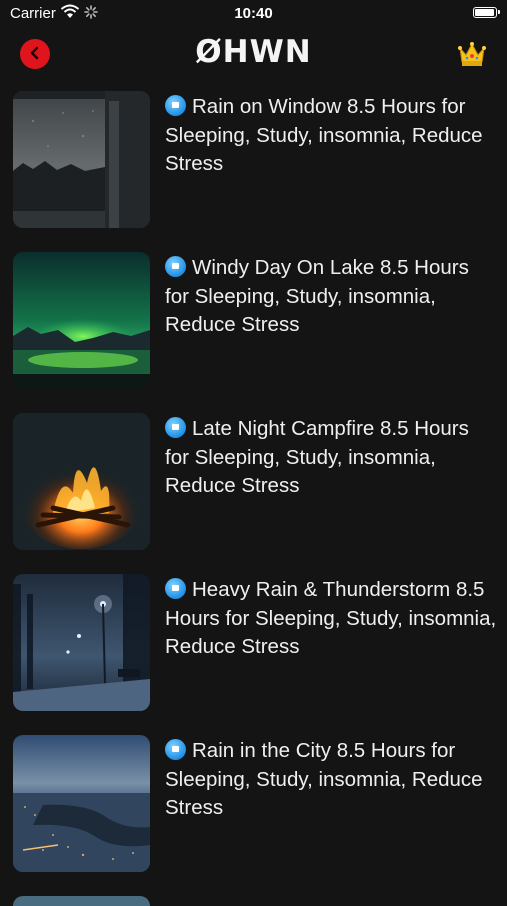  Describe the element at coordinates (81, 481) in the screenshot. I see `campfire-thumbnail` at that location.